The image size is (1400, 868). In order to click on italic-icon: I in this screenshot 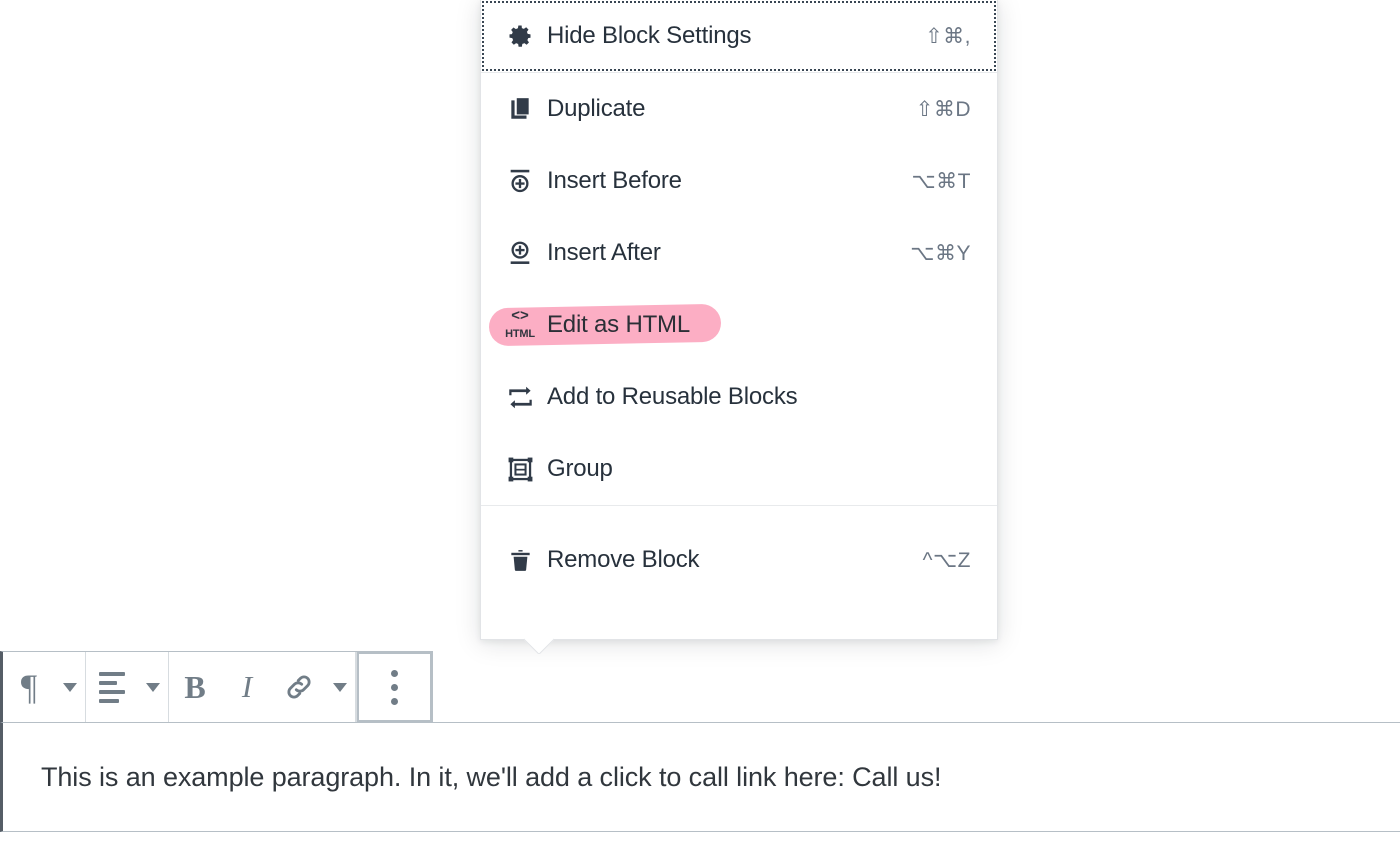, I will do `click(247, 686)`.